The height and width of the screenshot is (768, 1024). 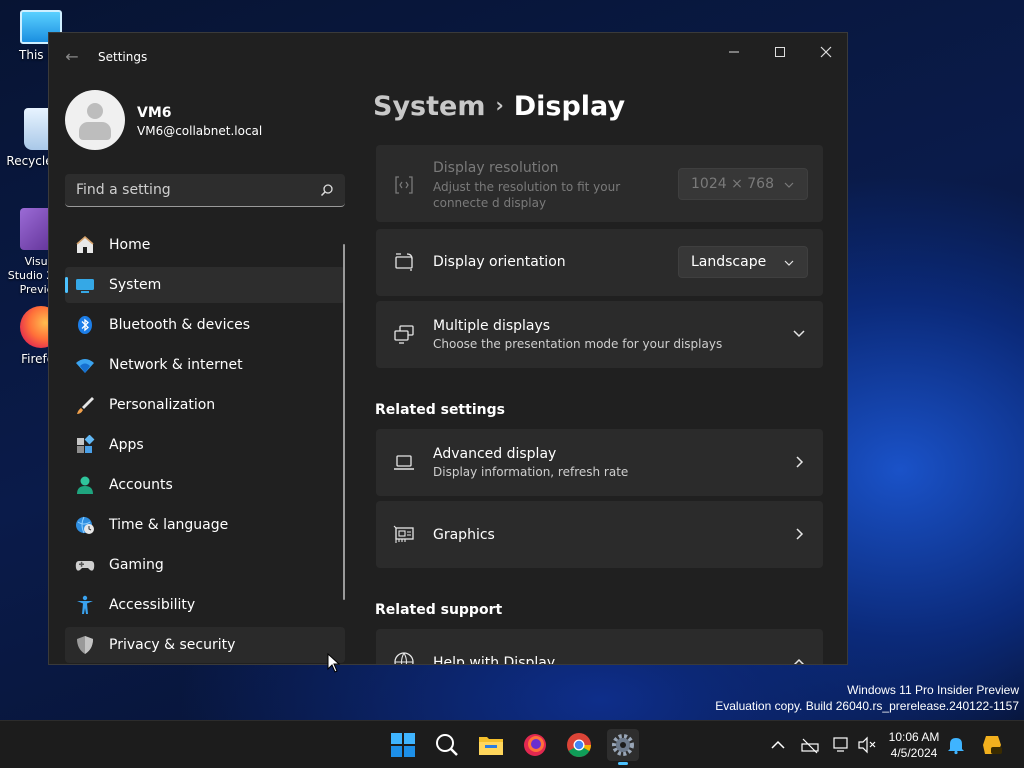 I want to click on sidebar-item-label: Accessibility, so click(x=152, y=605).